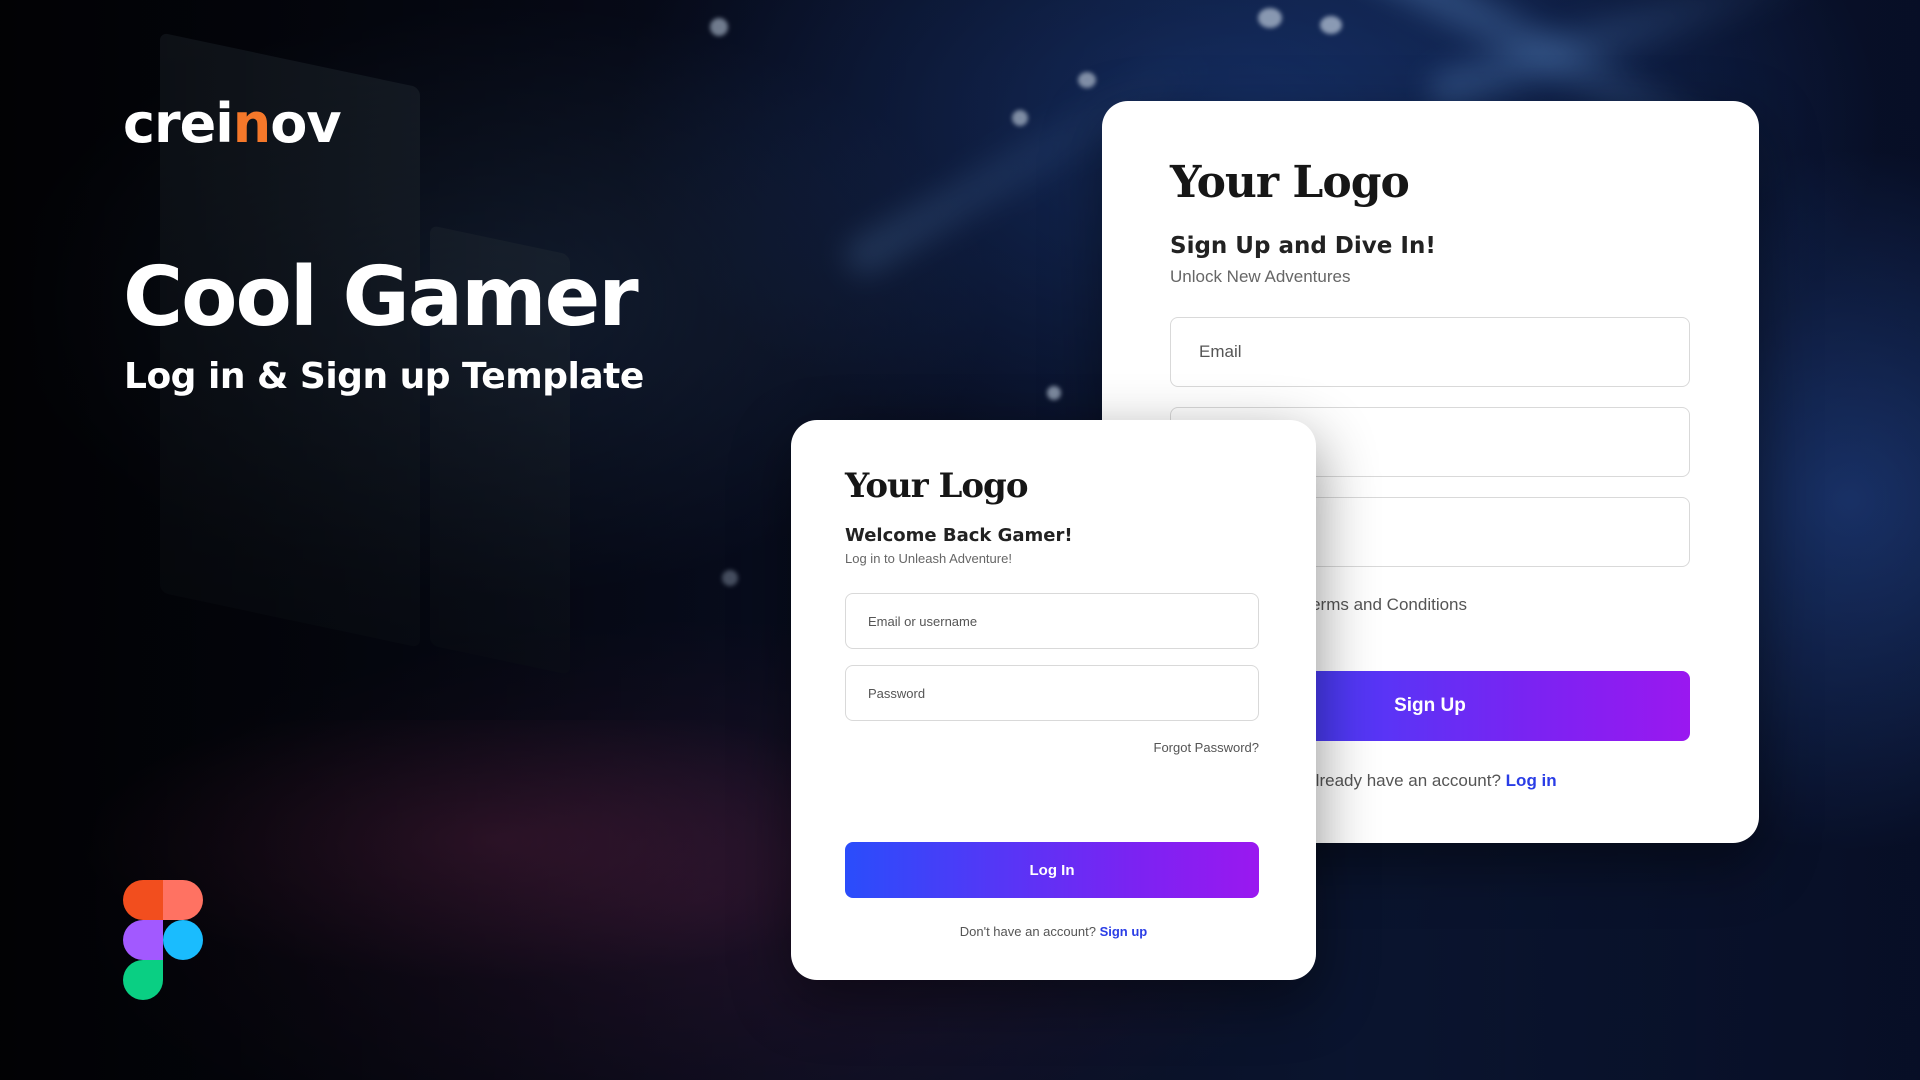  I want to click on login-subheading: Log in to Unleash Adventure!, so click(928, 558).